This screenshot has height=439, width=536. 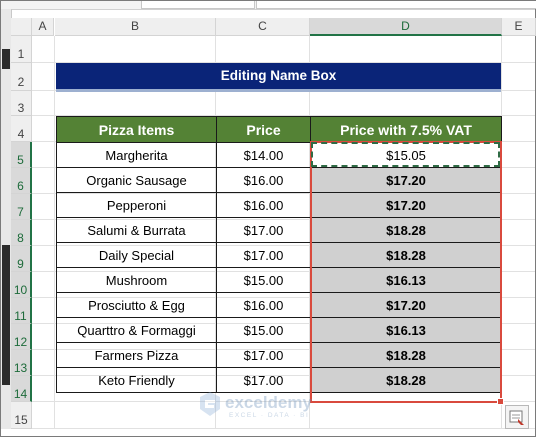 I want to click on watermark-tagline: EXCEL · DATA · BI, so click(x=269, y=415).